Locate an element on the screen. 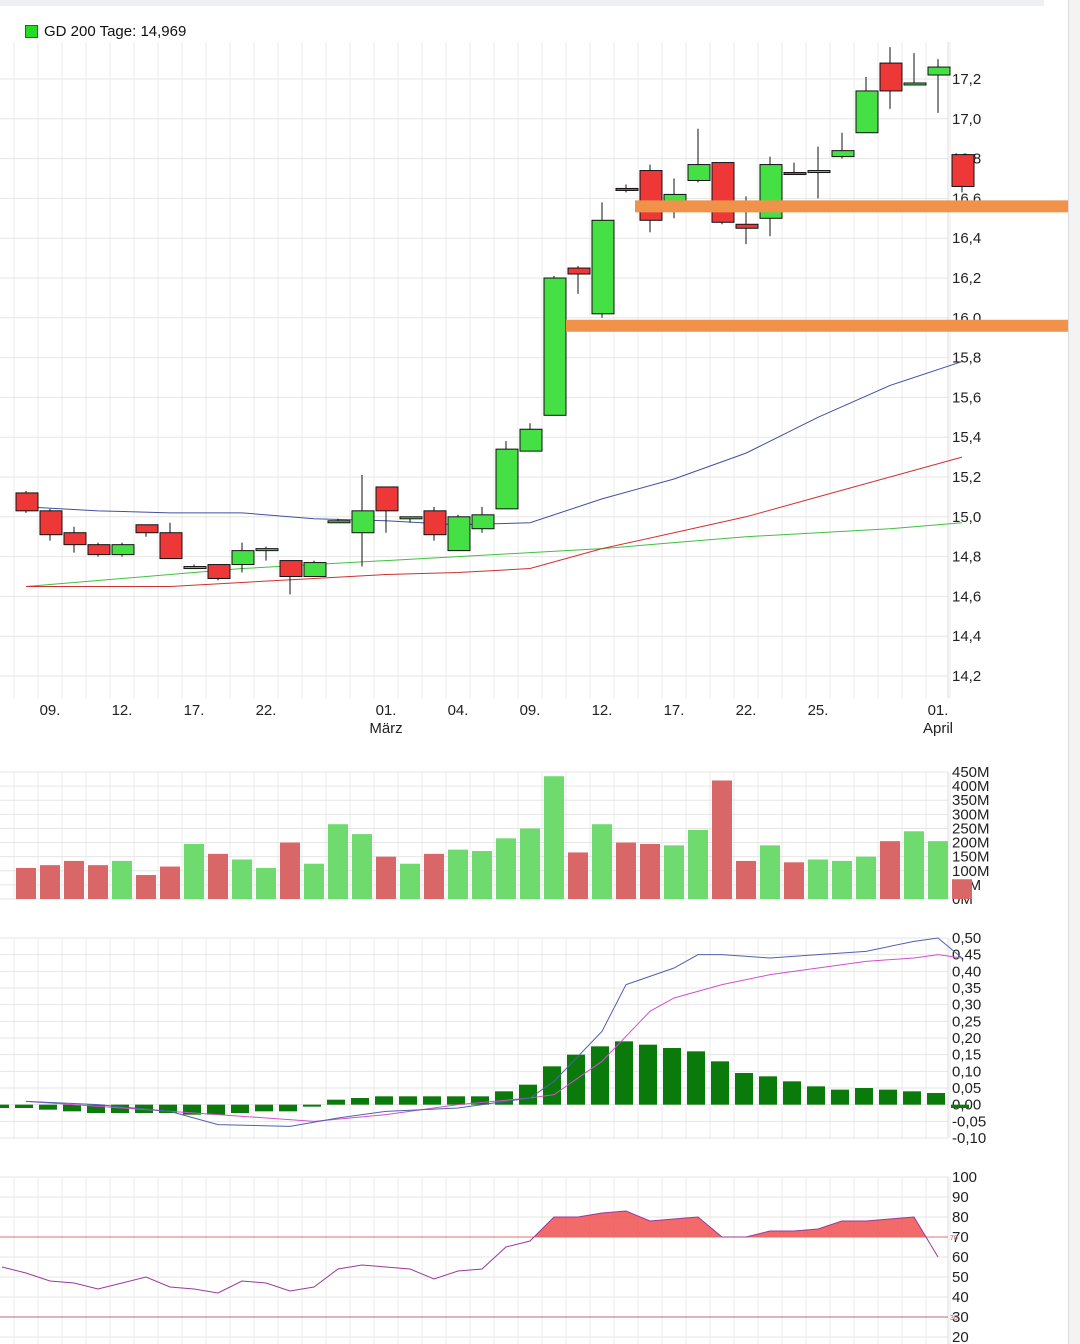  y-tick-label: 50 is located at coordinates (960, 1277).